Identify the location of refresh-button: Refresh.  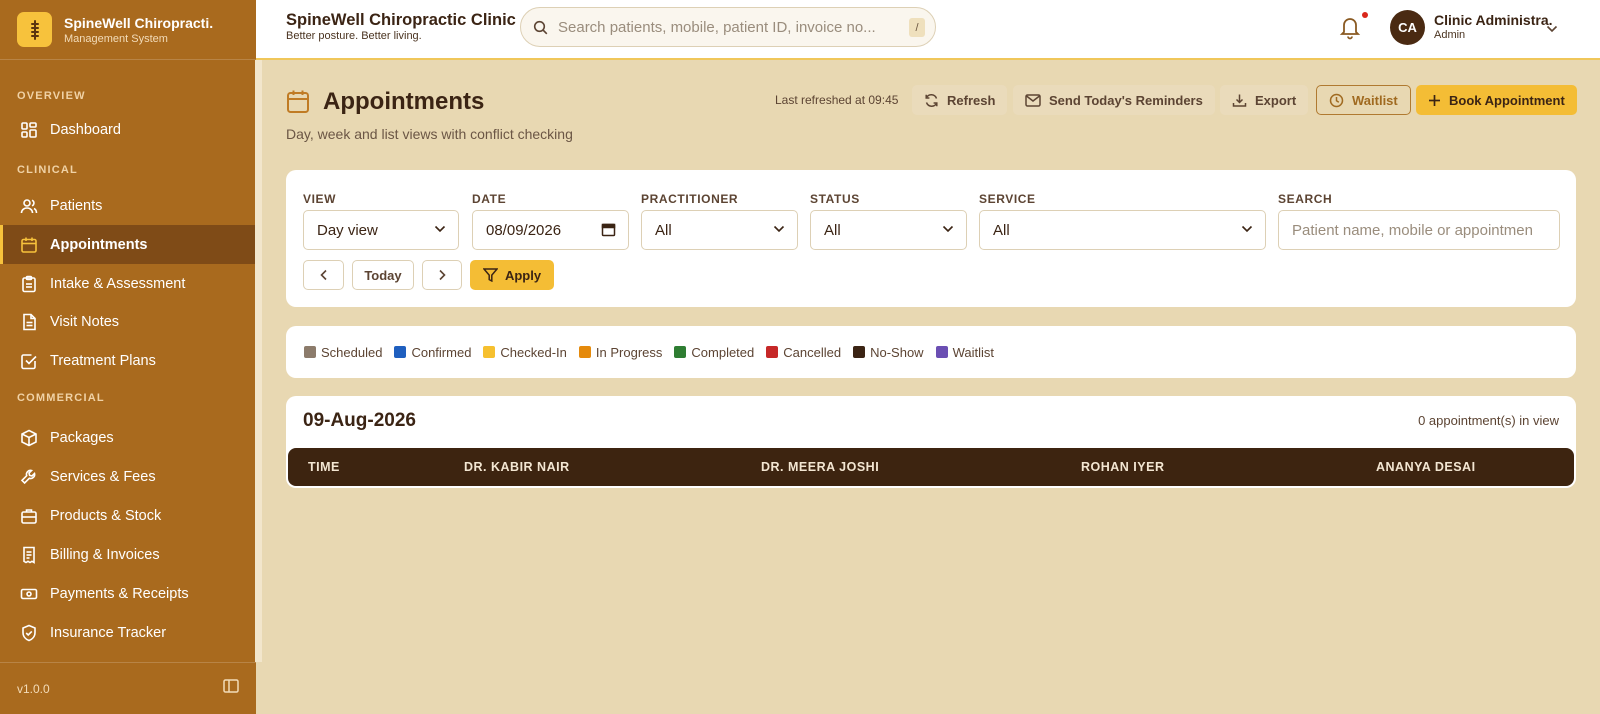
(960, 100).